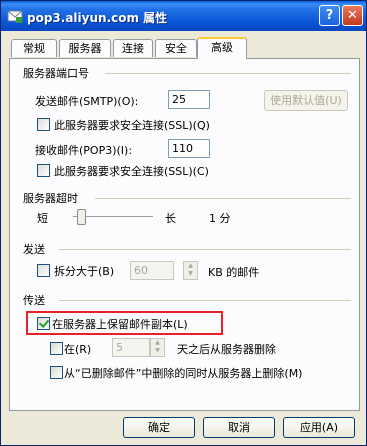 This screenshot has width=367, height=446. I want to click on tab-connection: 连接, so click(133, 48).